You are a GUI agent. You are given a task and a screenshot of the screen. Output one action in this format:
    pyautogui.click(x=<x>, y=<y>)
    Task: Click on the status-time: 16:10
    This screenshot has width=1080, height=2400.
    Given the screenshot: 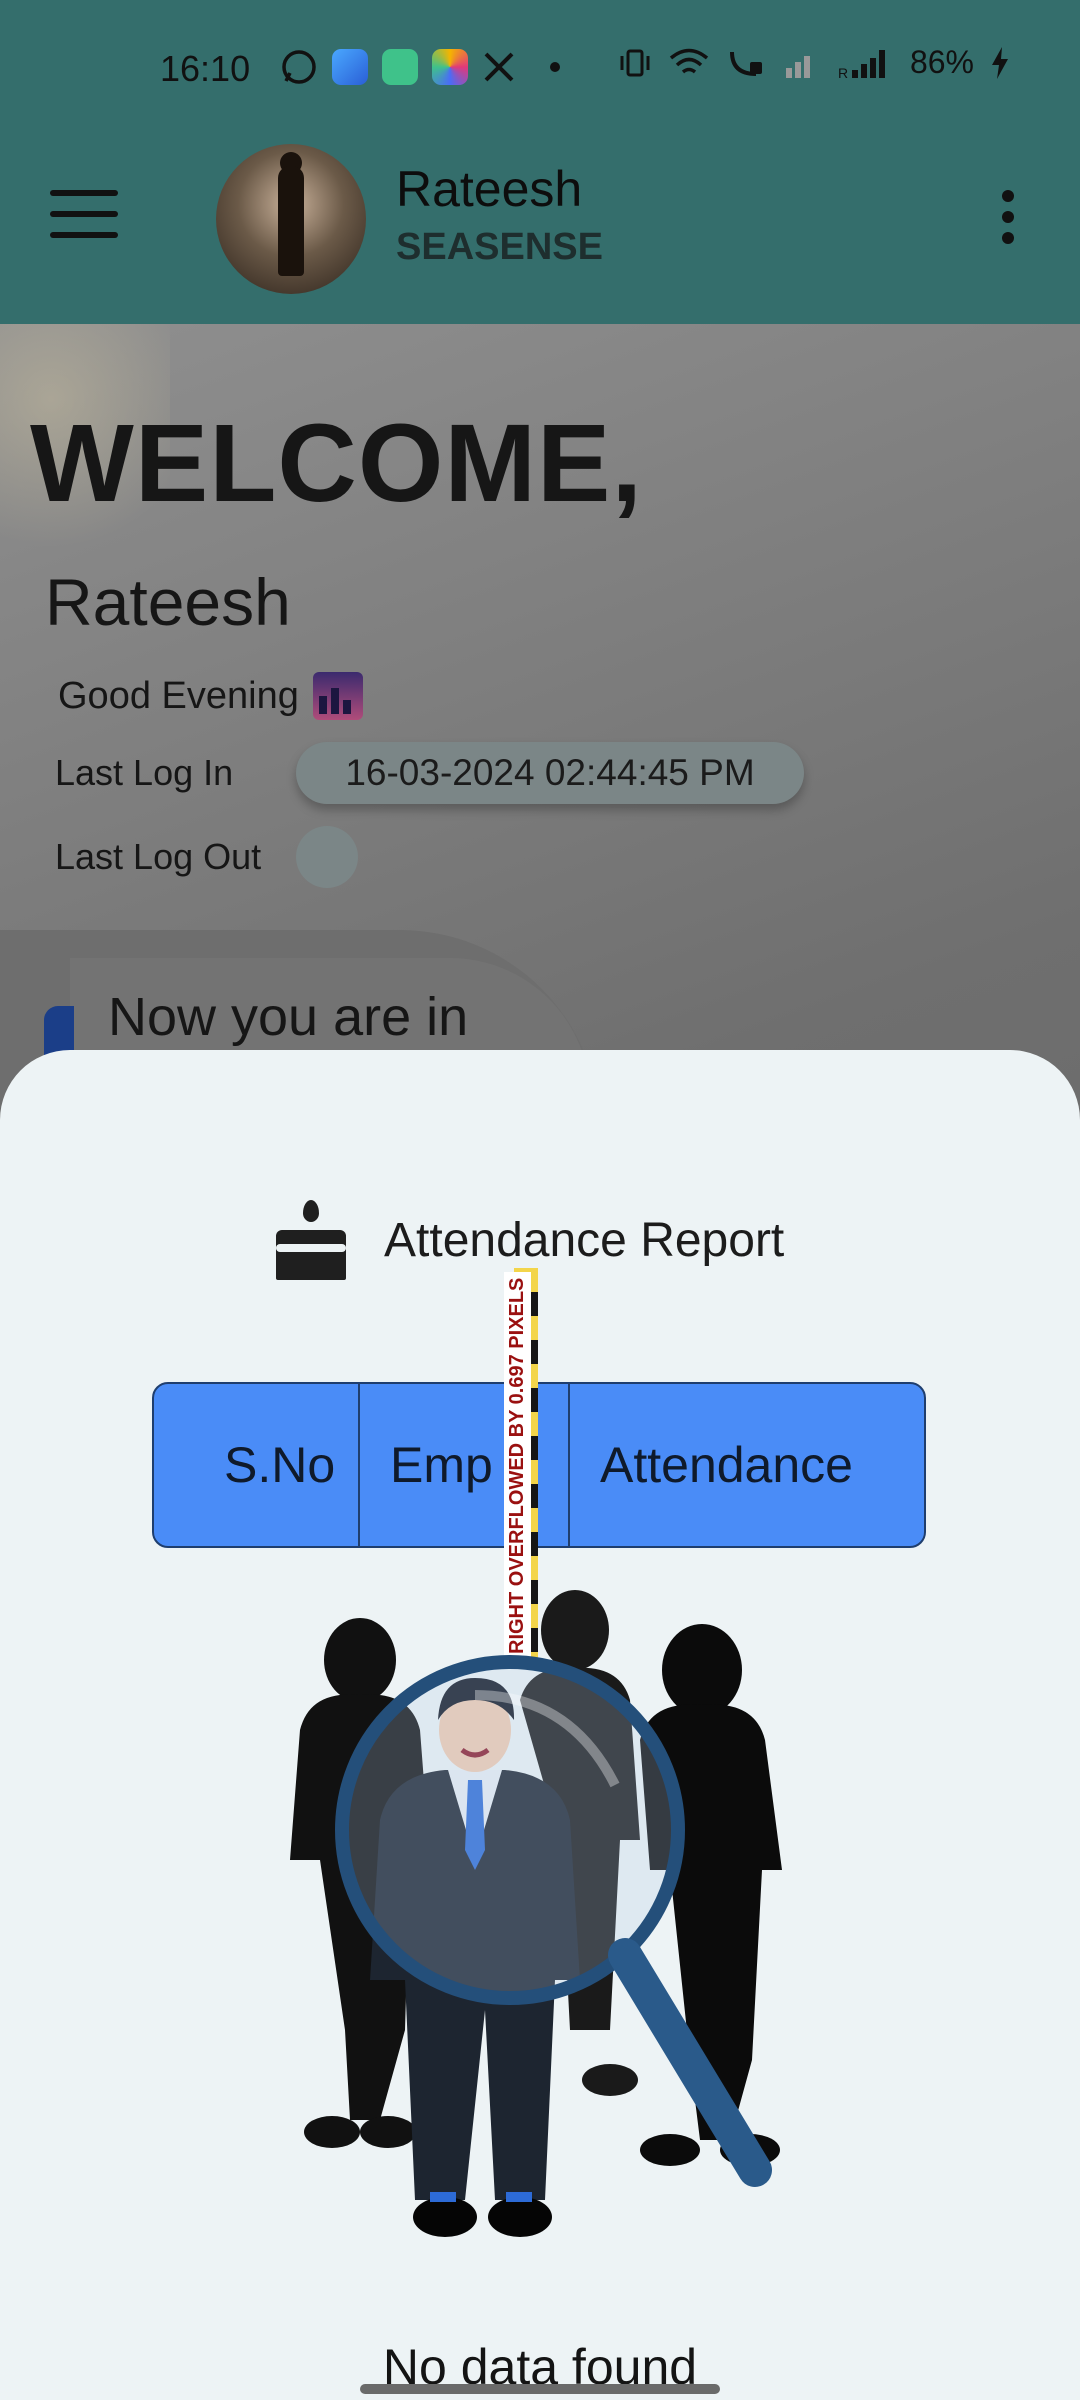 What is the action you would take?
    pyautogui.click(x=205, y=68)
    